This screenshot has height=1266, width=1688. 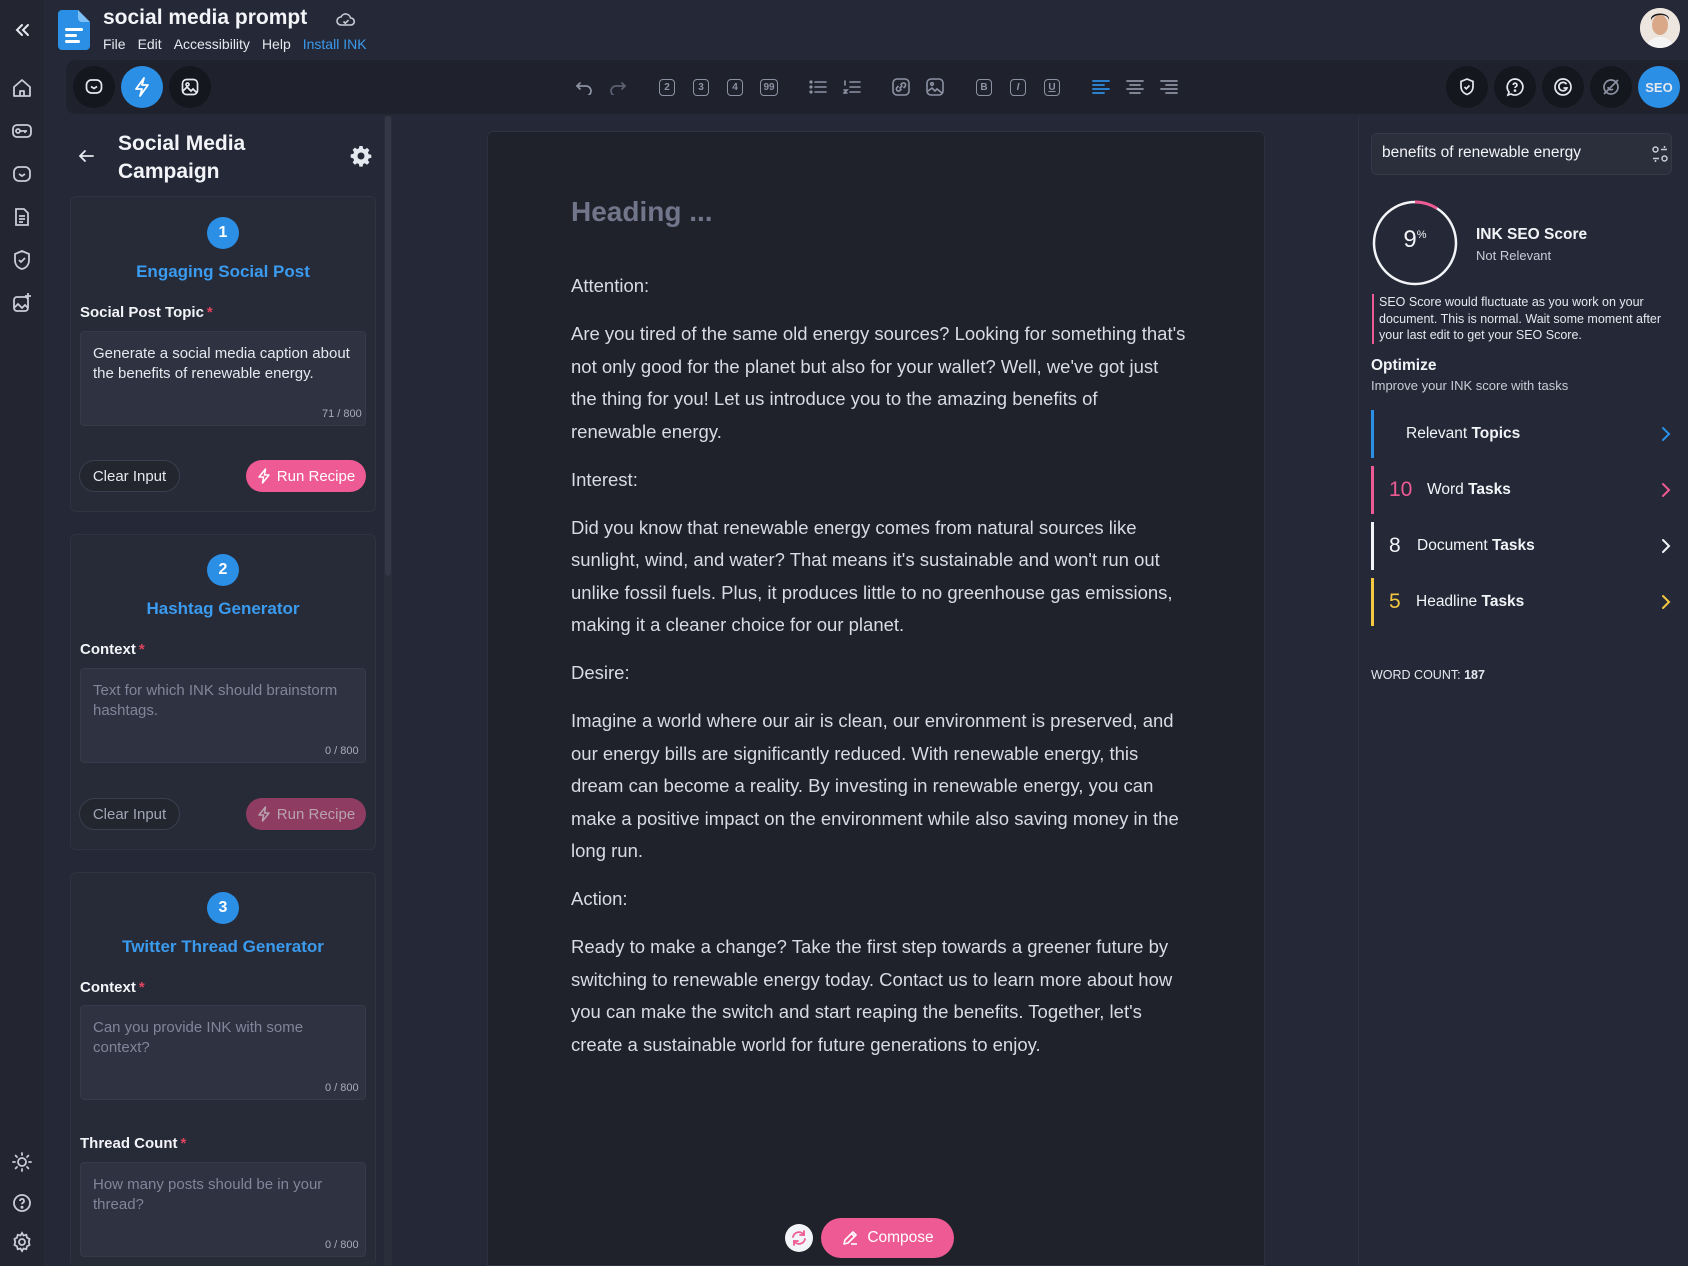 What do you see at coordinates (276, 44) in the screenshot?
I see `menu-help: Help` at bounding box center [276, 44].